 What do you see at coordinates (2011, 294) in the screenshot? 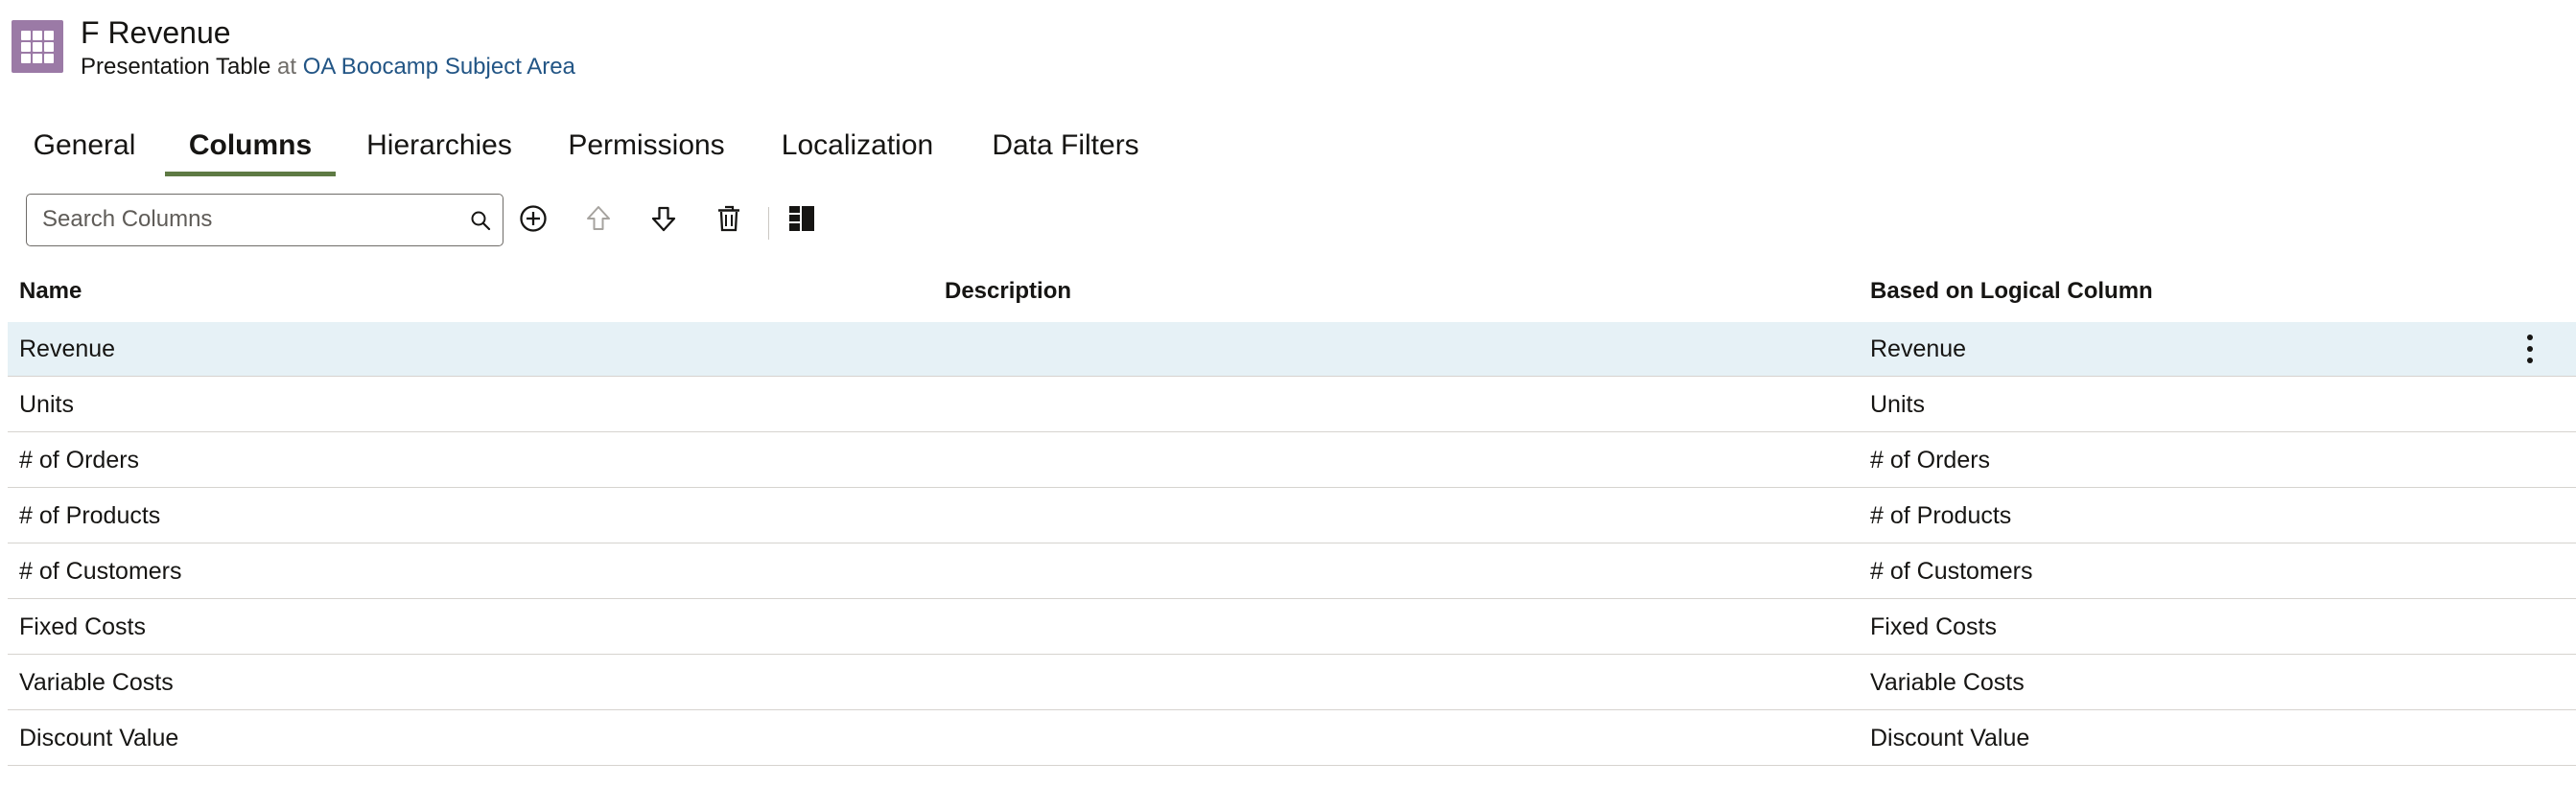
I see `header-logical-column: Based on Logical Column` at bounding box center [2011, 294].